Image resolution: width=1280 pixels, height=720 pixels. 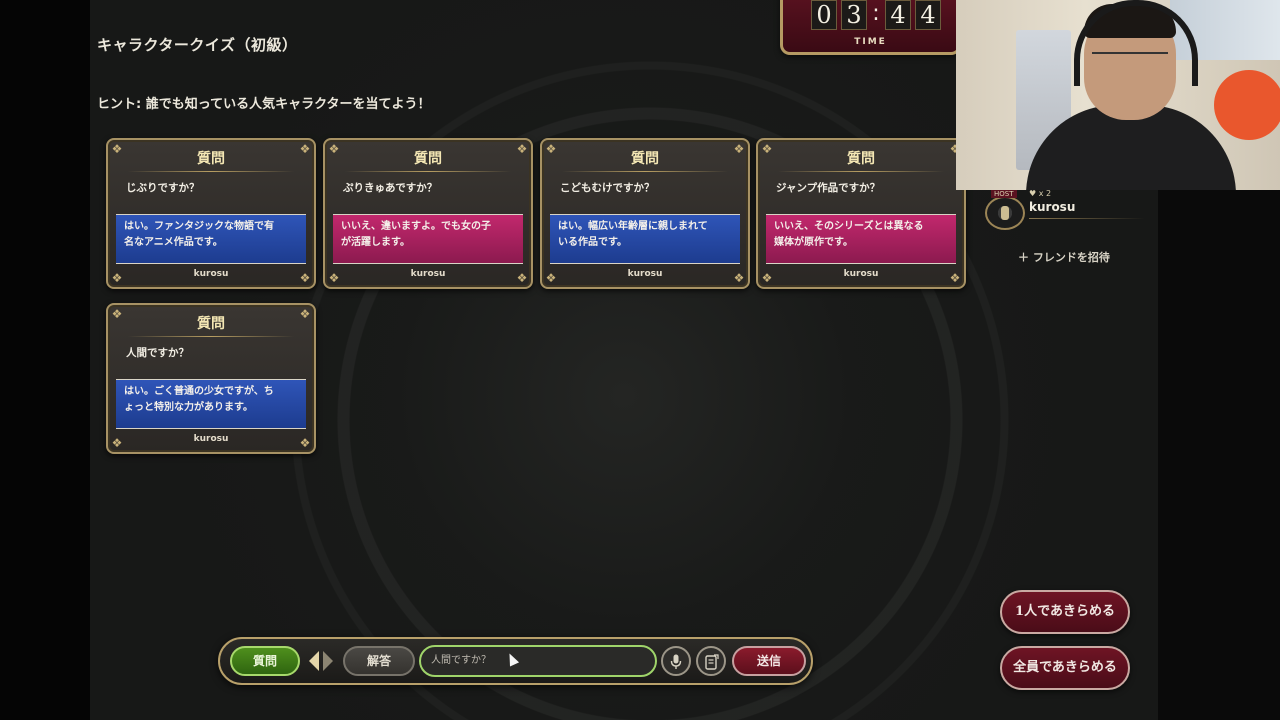 I want to click on giveup-all-button: 全員であきらめる, so click(x=1065, y=668).